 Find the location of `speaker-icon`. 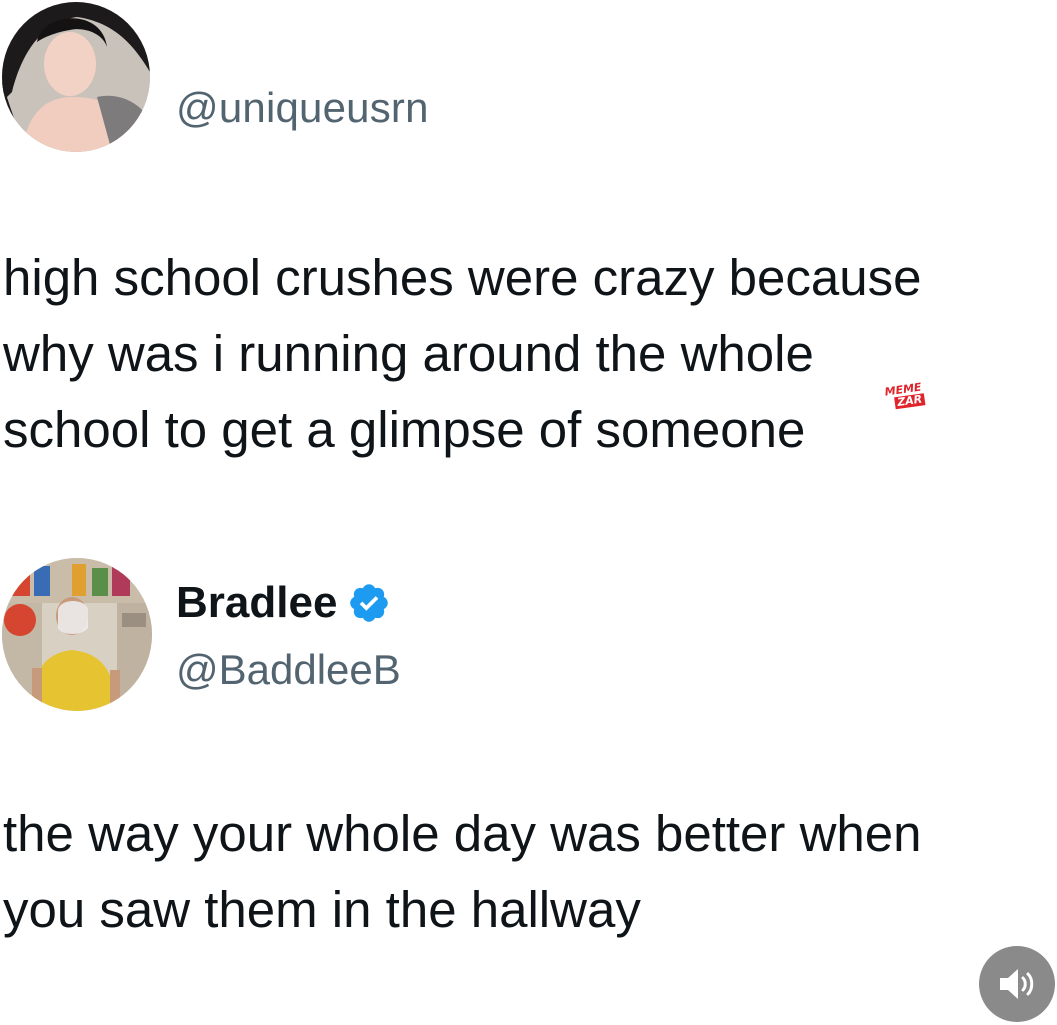

speaker-icon is located at coordinates (1017, 984).